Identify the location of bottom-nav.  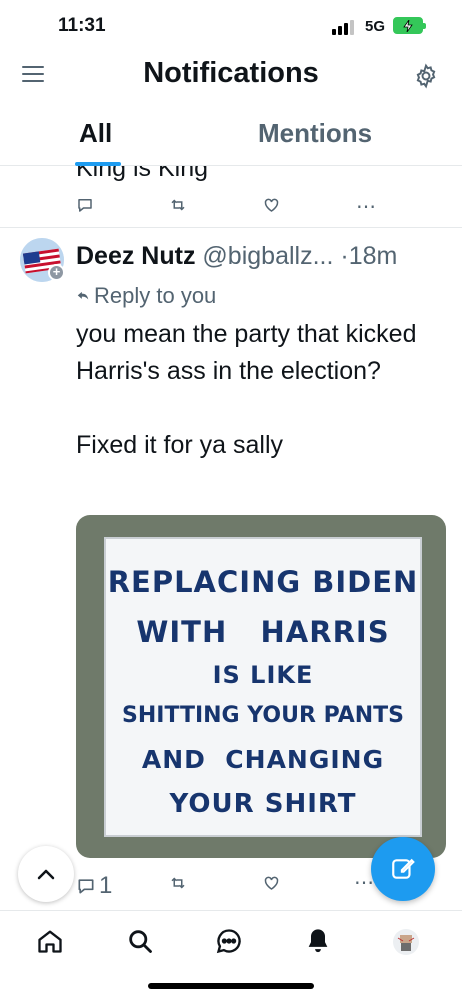
(231, 942).